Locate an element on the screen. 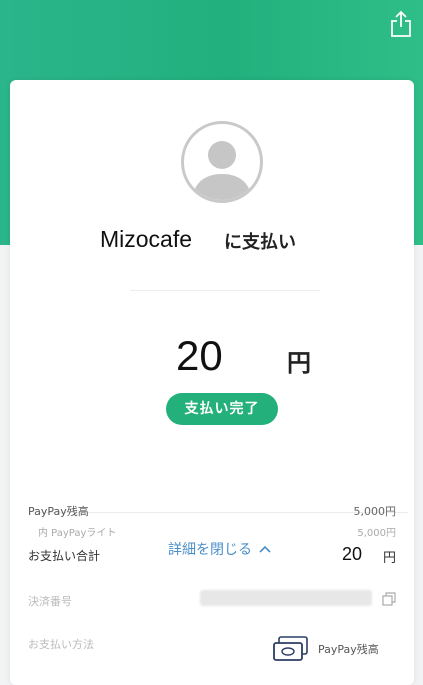  copy-icon is located at coordinates (389, 599).